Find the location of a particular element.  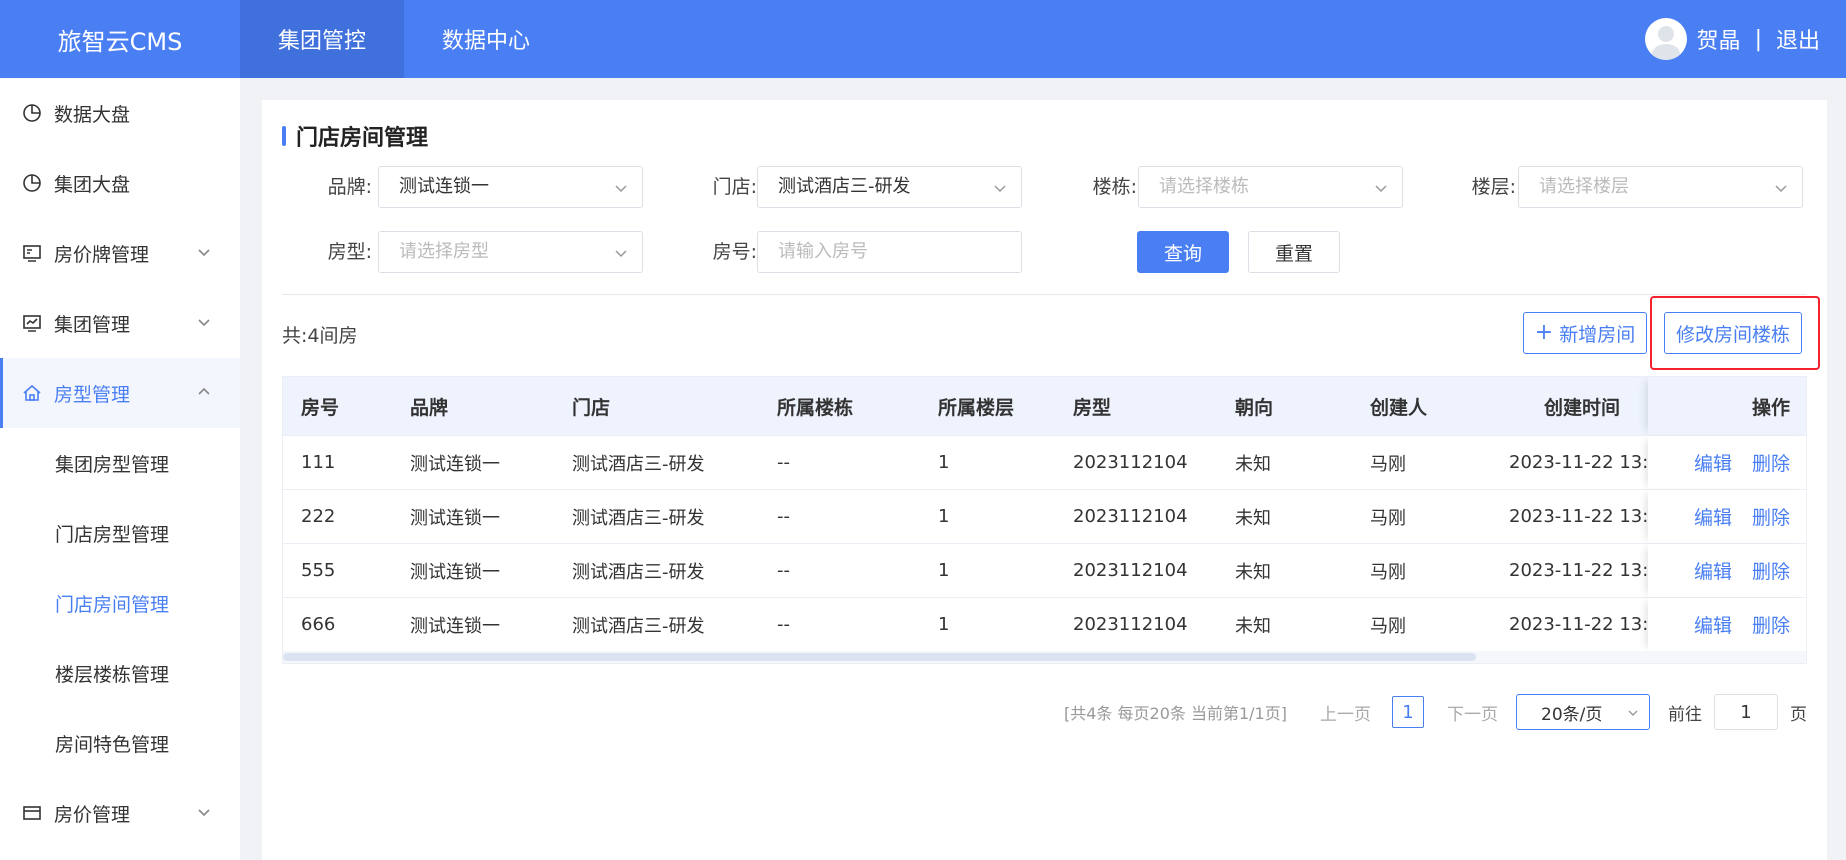

room-type-select-placeholder: 请选择房型 is located at coordinates (444, 251).